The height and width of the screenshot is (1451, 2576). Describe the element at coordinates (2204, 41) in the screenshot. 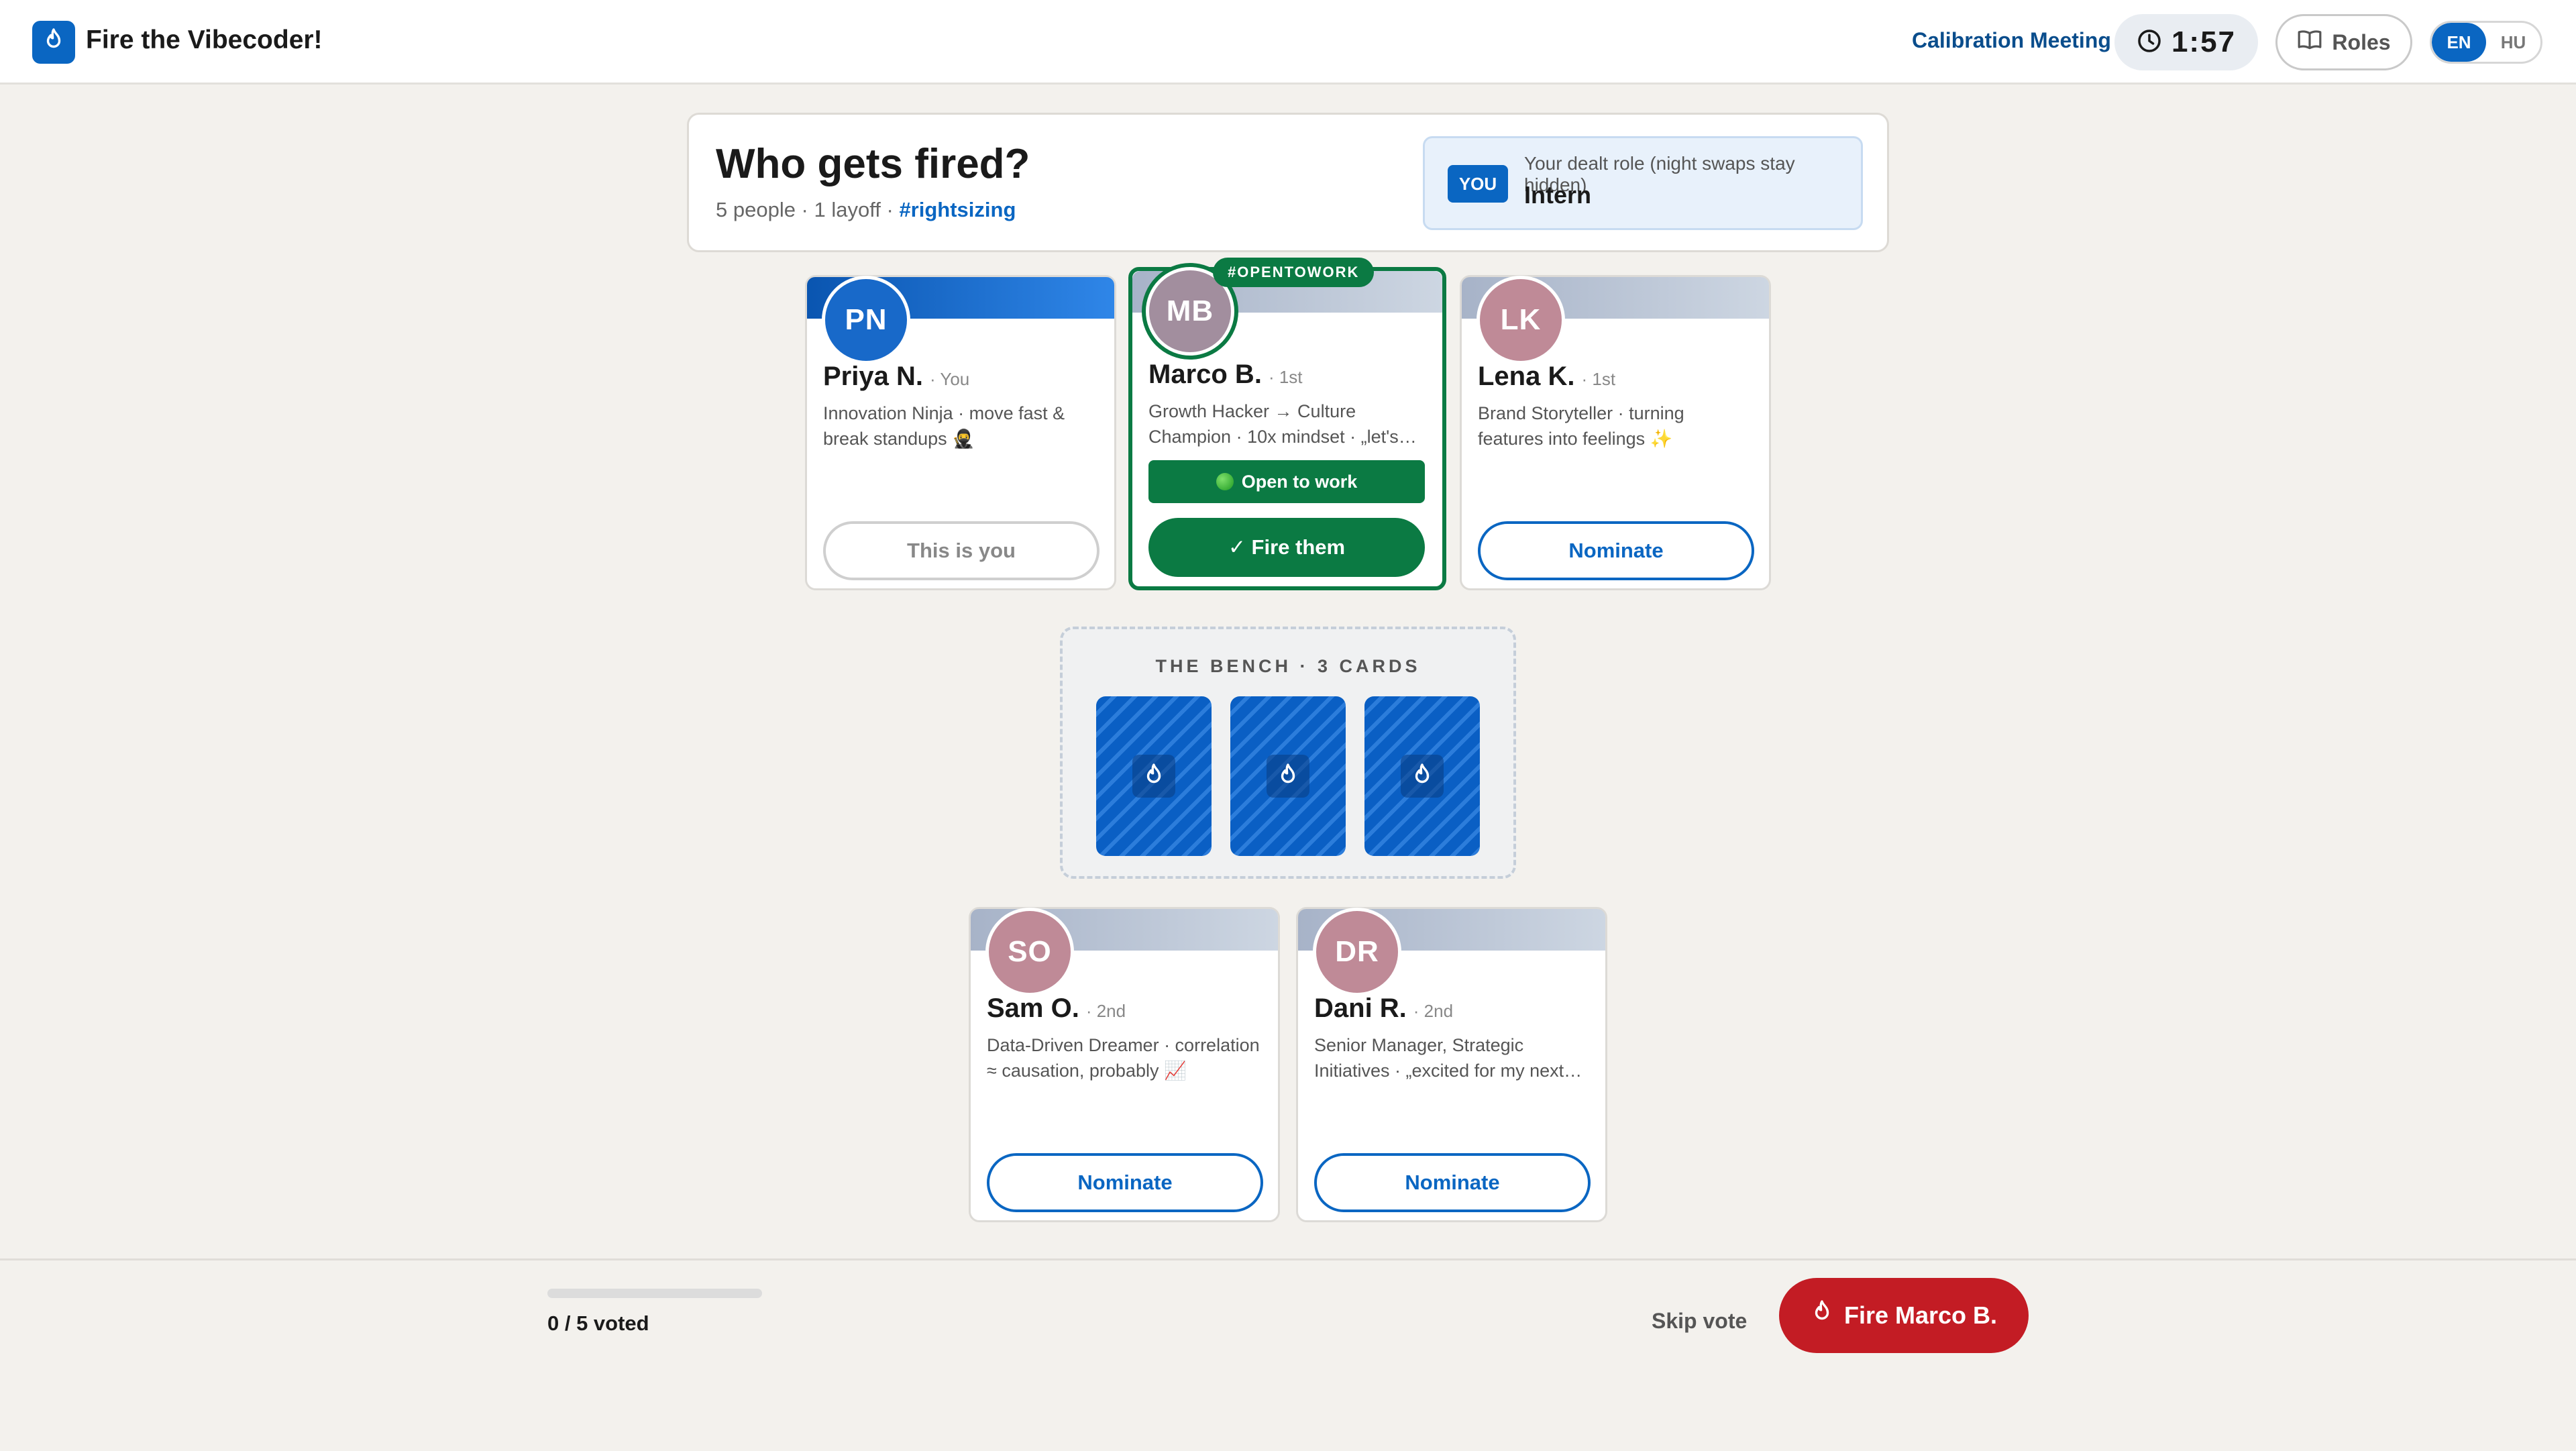

I see `timer-value: 1:57` at that location.